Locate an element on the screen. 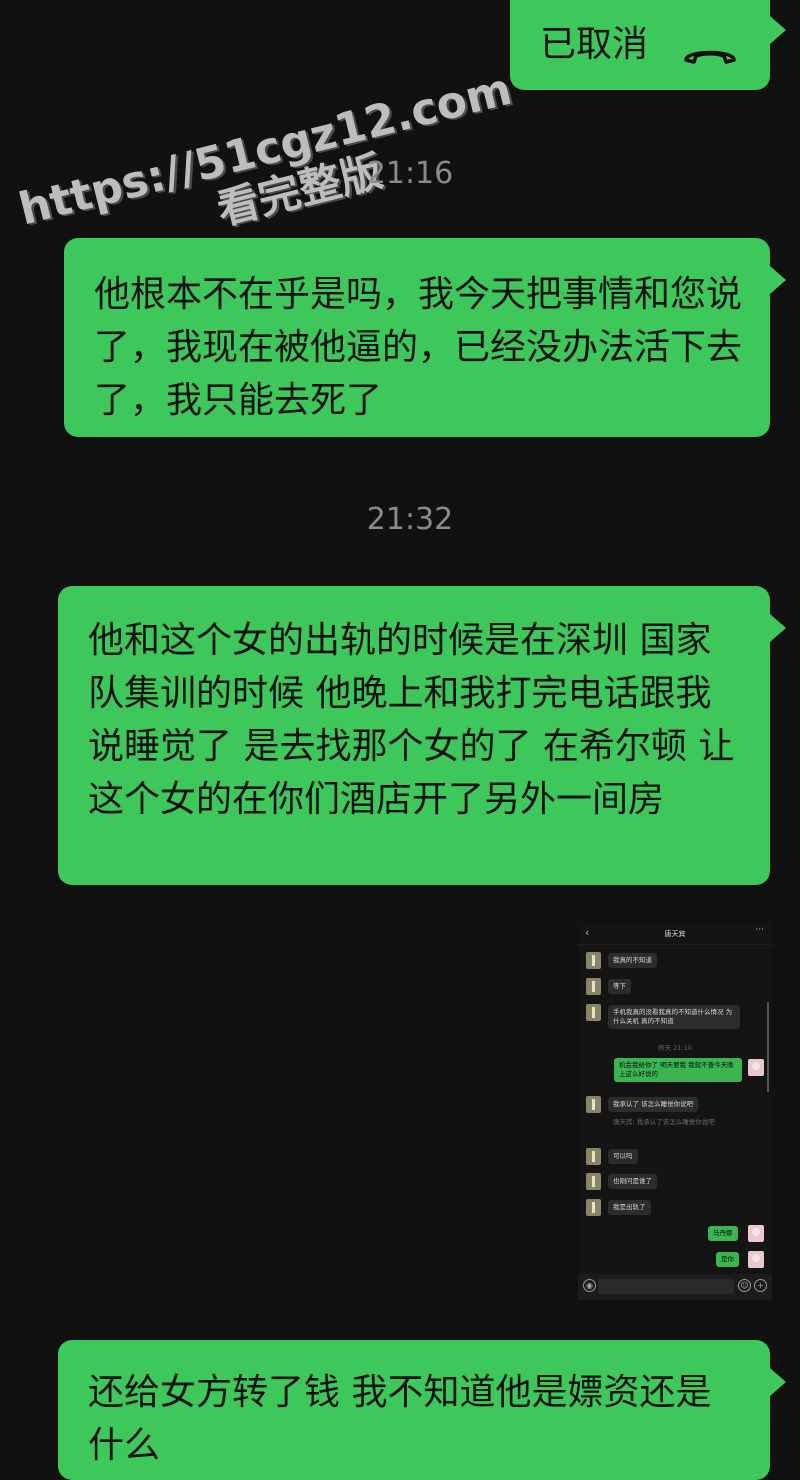  plus-icon: + is located at coordinates (760, 1285).